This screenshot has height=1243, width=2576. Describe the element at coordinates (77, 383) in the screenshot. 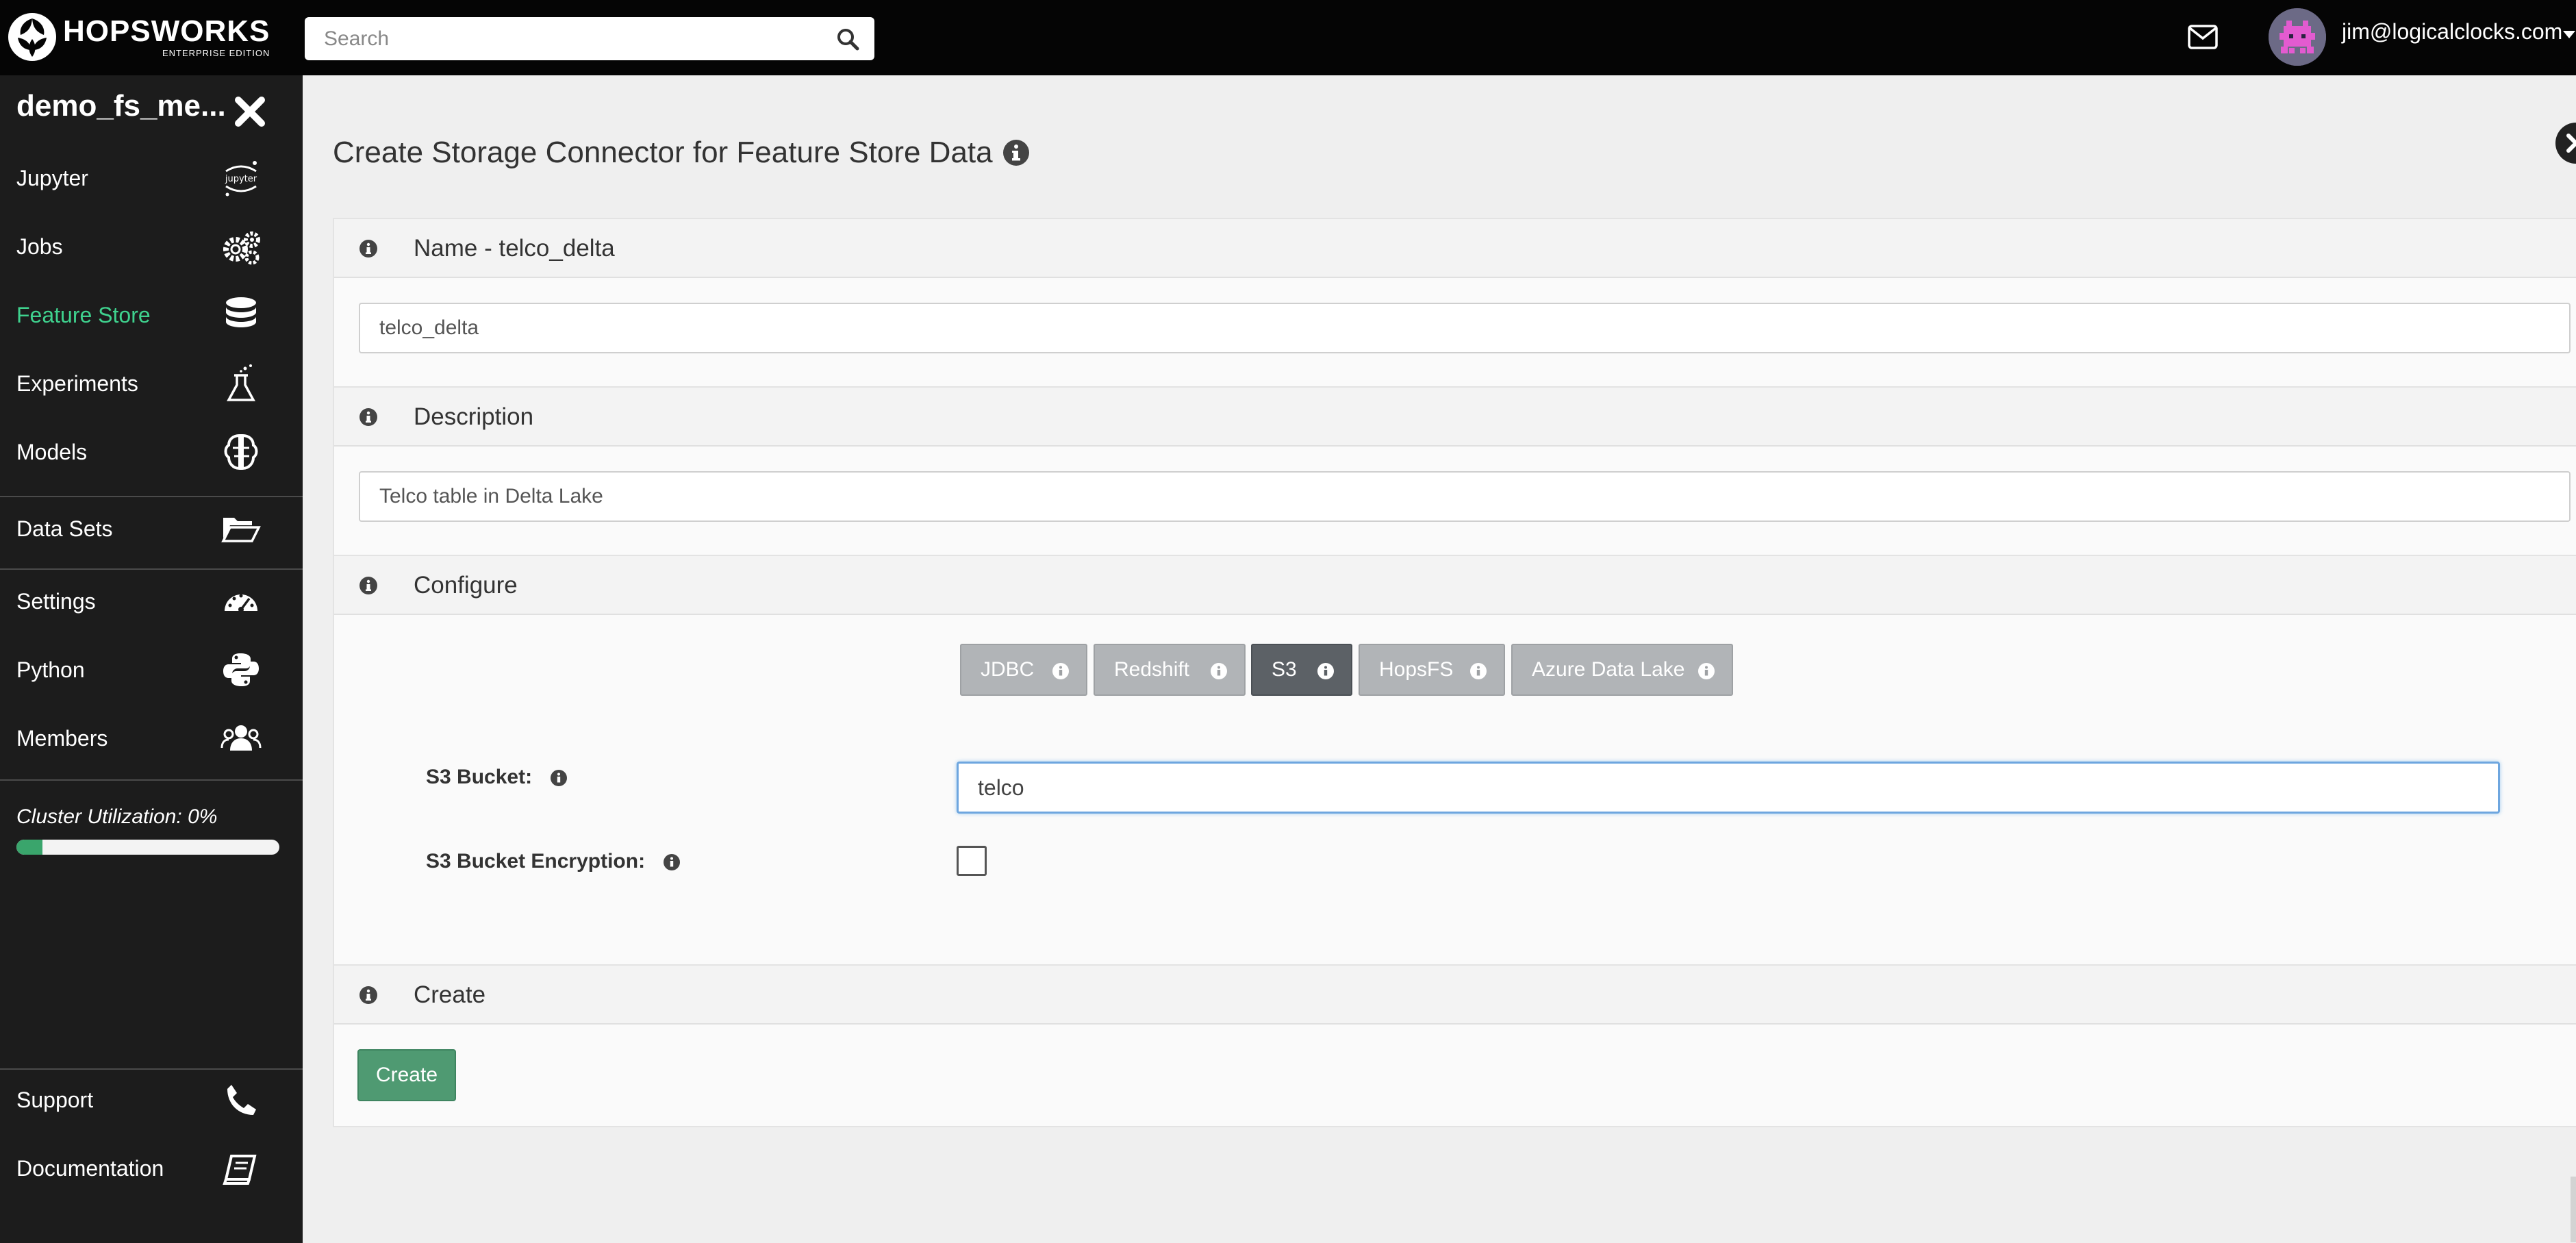

I see `sidebar-item-label: Experiments` at that location.